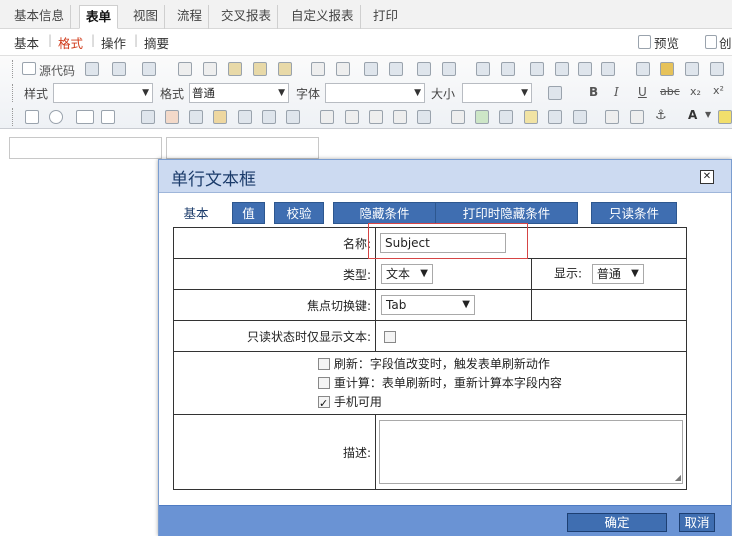 This screenshot has width=732, height=536. I want to click on size-select: ▼, so click(497, 93).